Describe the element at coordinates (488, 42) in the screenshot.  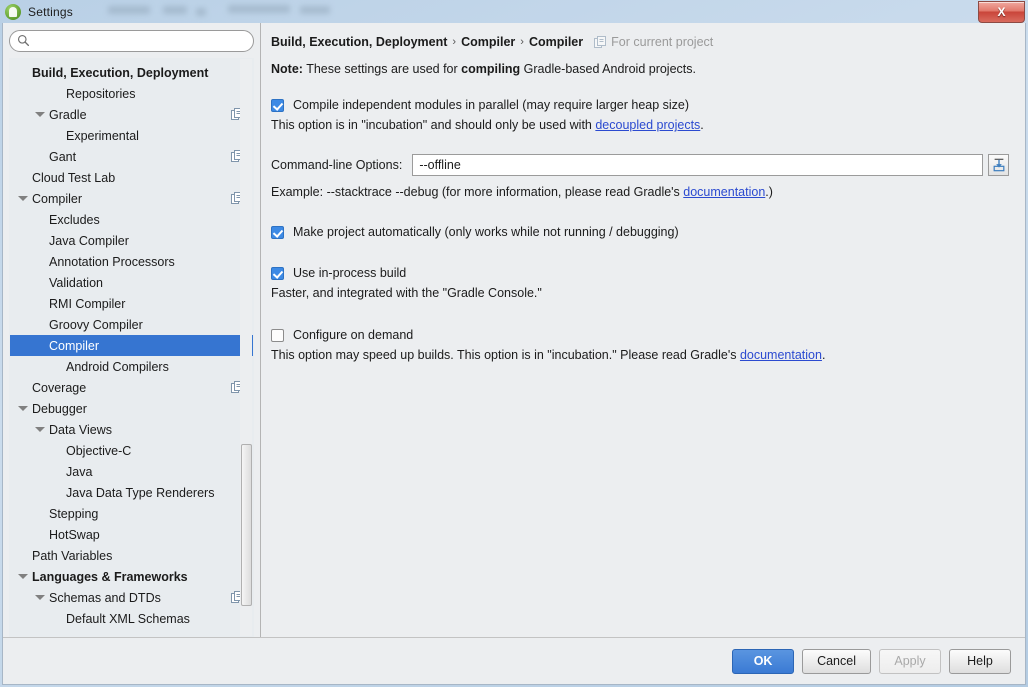
I see `breadcrumb-item-2: Compiler` at that location.